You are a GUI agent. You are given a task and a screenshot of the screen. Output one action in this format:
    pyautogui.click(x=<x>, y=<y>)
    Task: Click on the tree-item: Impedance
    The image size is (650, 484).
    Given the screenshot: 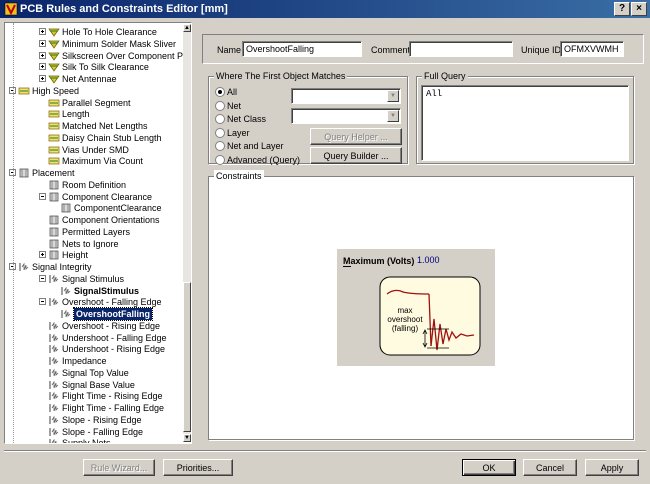 What is the action you would take?
    pyautogui.click(x=93, y=361)
    